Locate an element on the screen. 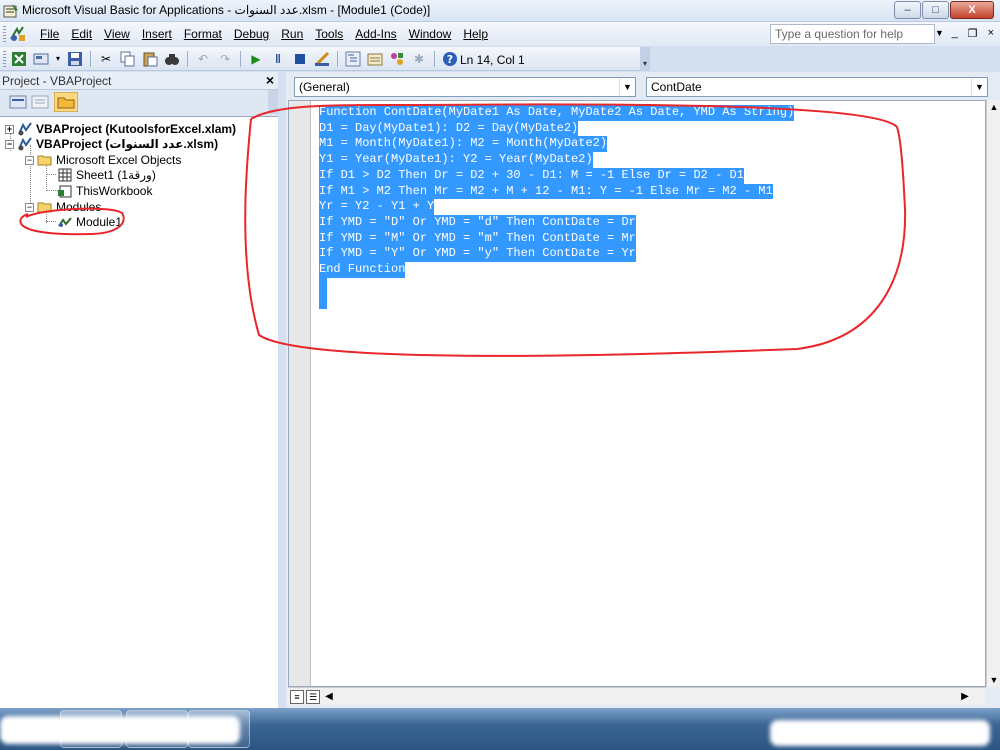  expand-icon: + is located at coordinates (9, 129).